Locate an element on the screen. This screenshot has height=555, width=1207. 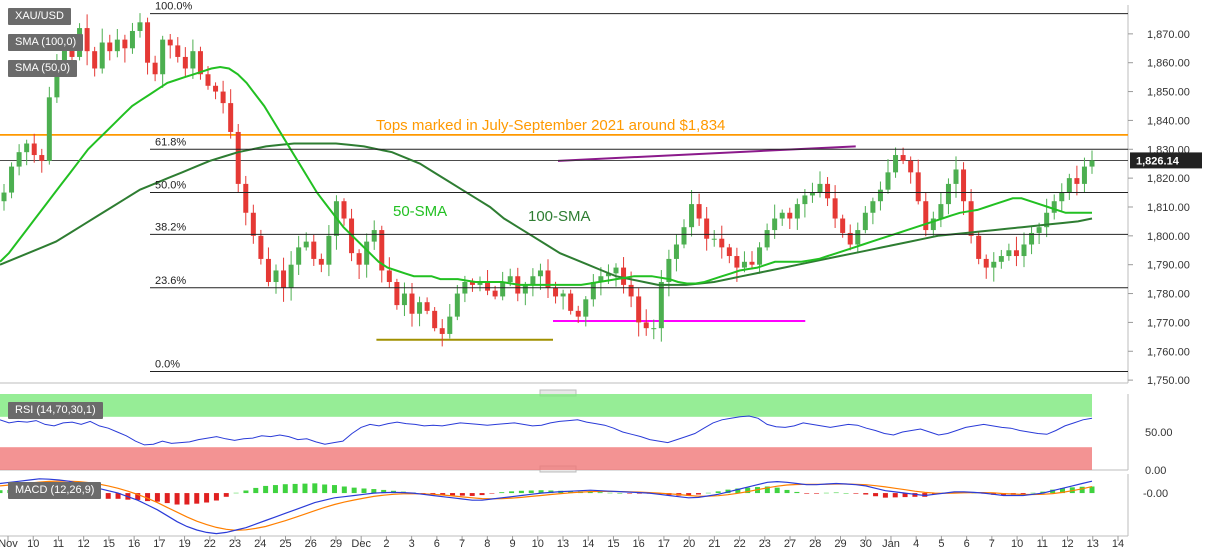
date-tick-label: 23 is located at coordinates (235, 544).